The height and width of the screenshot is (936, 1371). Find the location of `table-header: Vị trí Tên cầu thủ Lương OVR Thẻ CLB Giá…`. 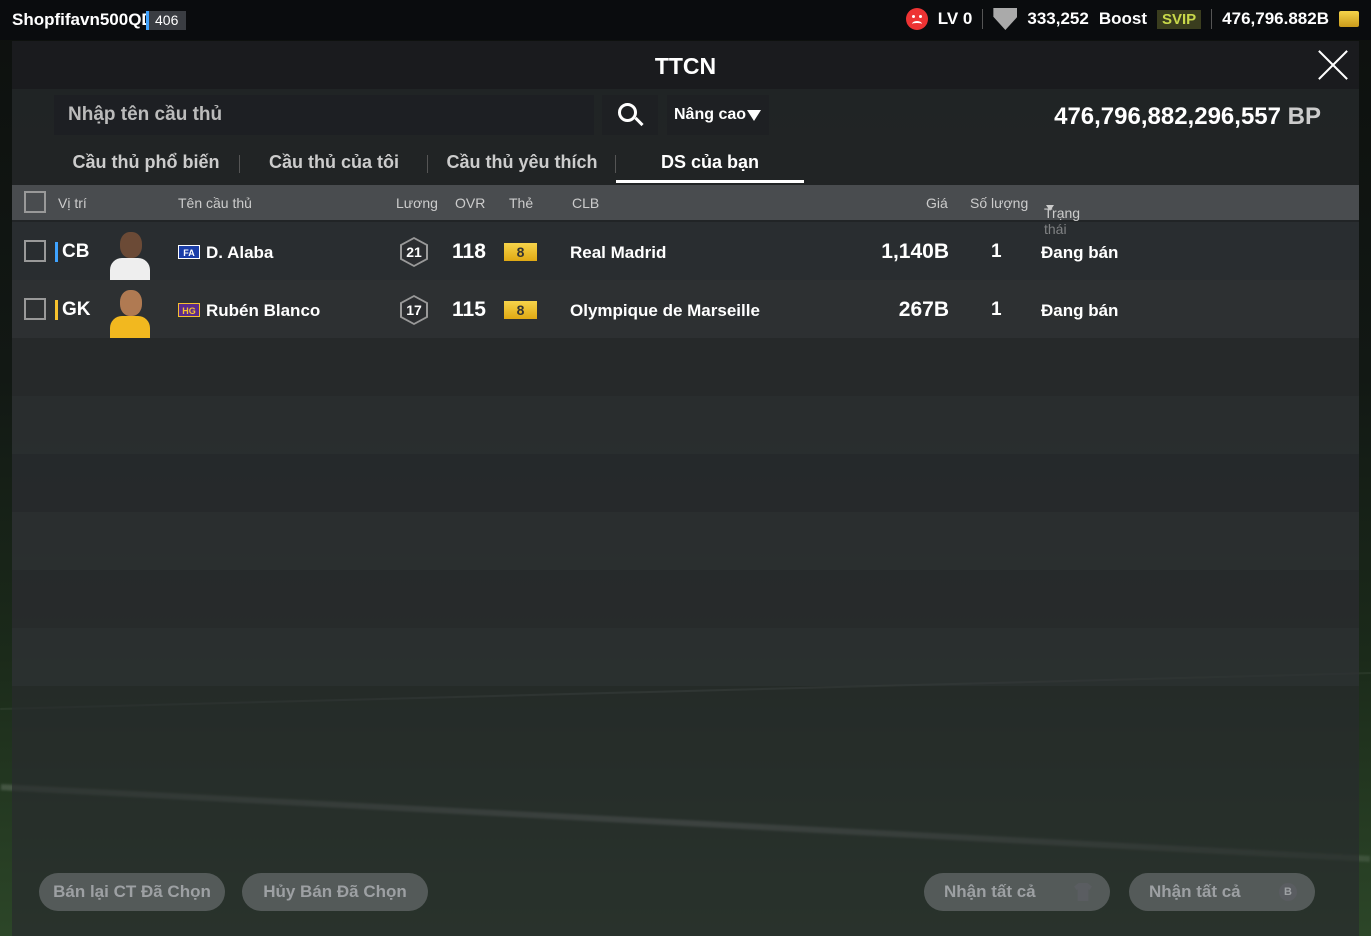

table-header: Vị trí Tên cầu thủ Lương OVR Thẻ CLB Giá… is located at coordinates (685, 211).